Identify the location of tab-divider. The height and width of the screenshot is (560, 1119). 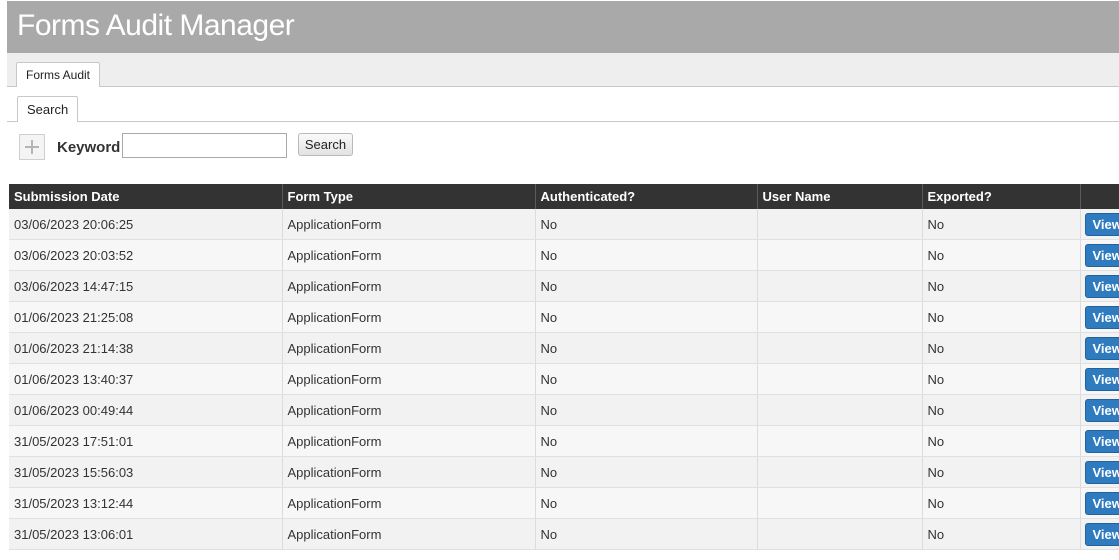
(563, 121).